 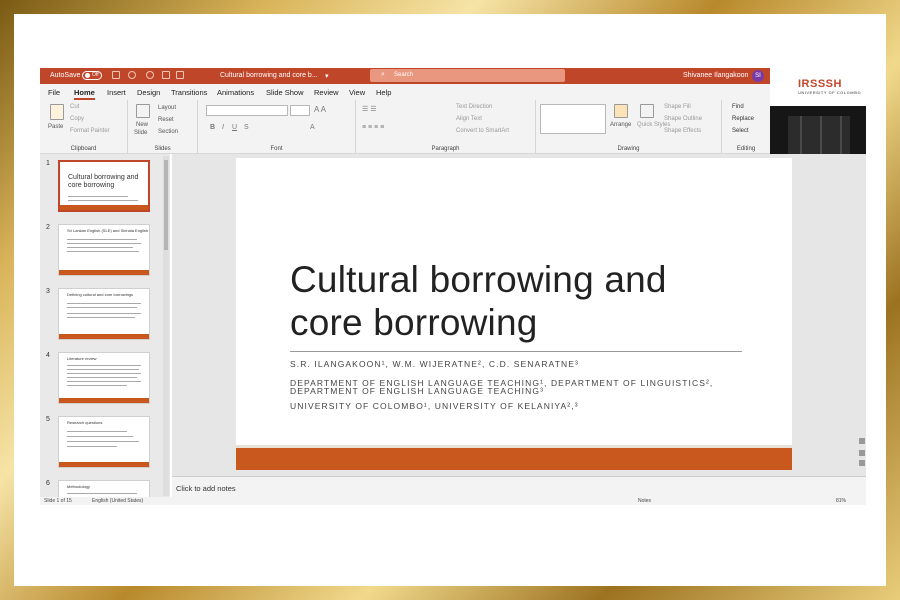 What do you see at coordinates (116, 92) in the screenshot?
I see `tab-insert: Insert` at bounding box center [116, 92].